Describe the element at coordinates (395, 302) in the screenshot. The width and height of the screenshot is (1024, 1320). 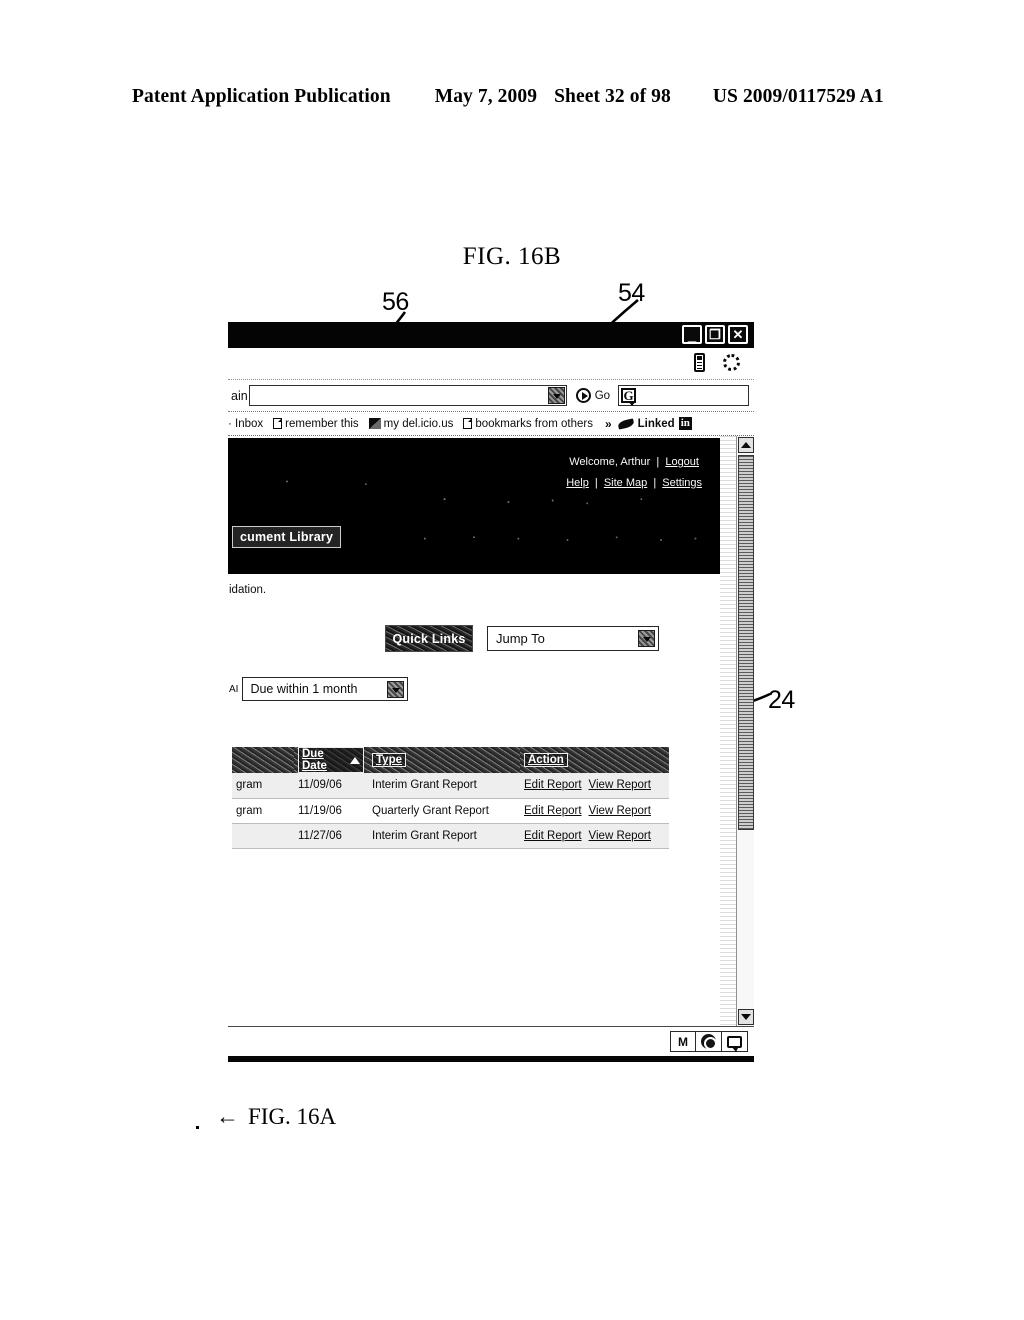
I see `reference-numeral-56: 56` at that location.